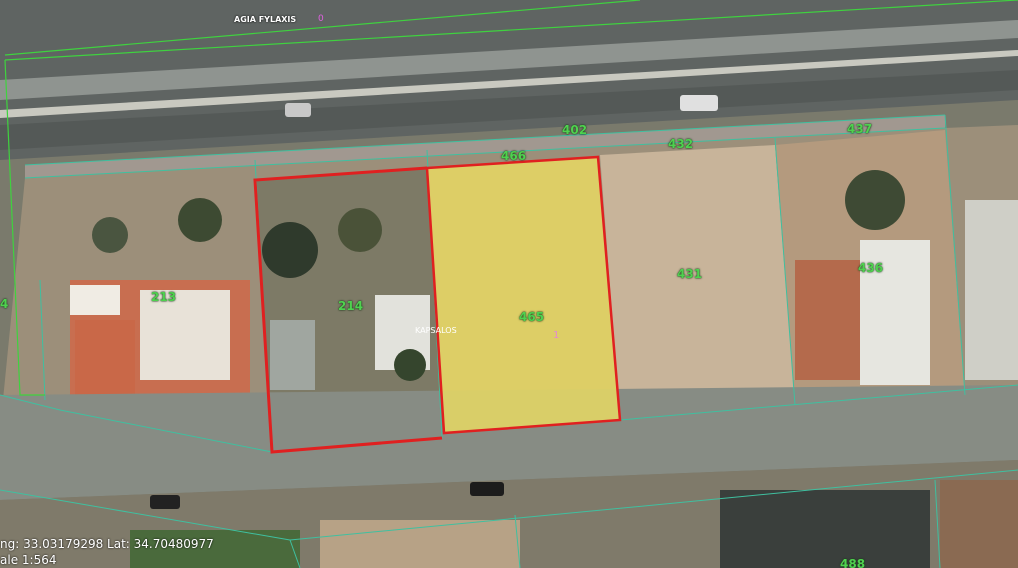 The width and height of the screenshot is (1018, 568). I want to click on parcel-label-431: 431, so click(689, 274).